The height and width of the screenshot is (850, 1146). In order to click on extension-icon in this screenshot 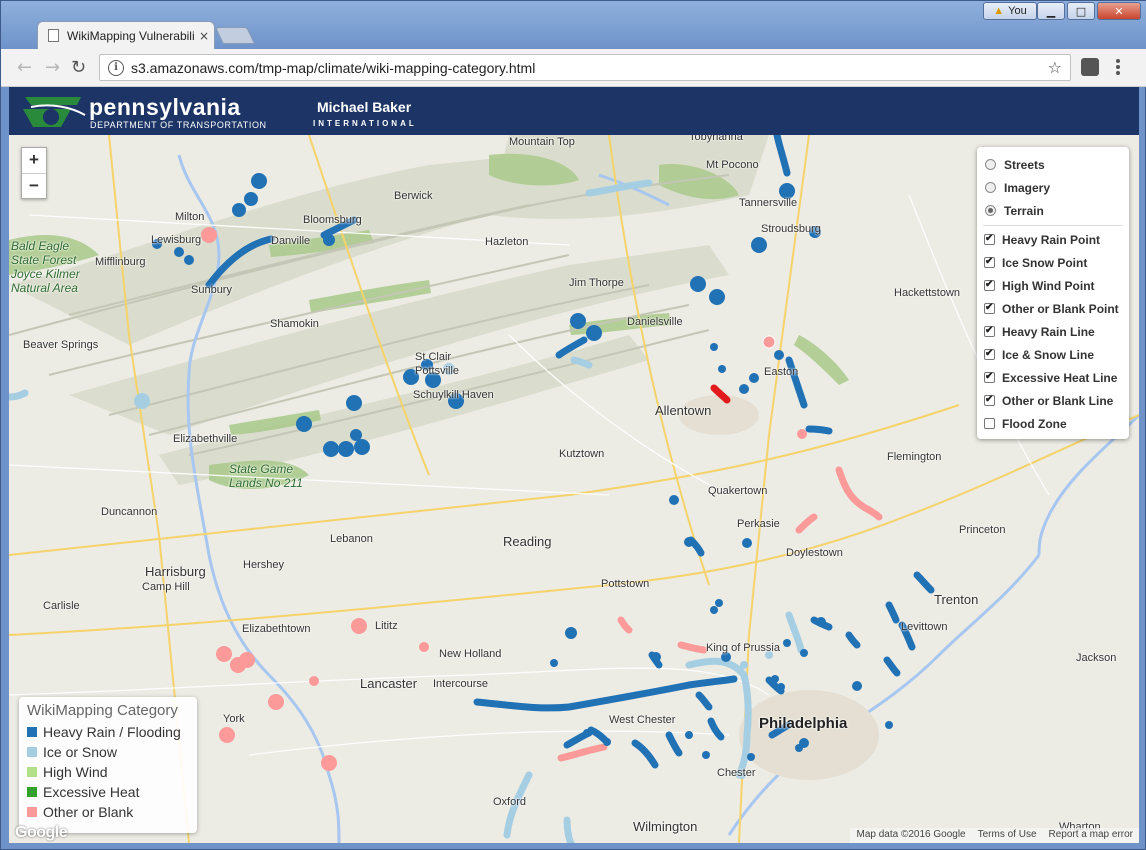, I will do `click(1090, 67)`.